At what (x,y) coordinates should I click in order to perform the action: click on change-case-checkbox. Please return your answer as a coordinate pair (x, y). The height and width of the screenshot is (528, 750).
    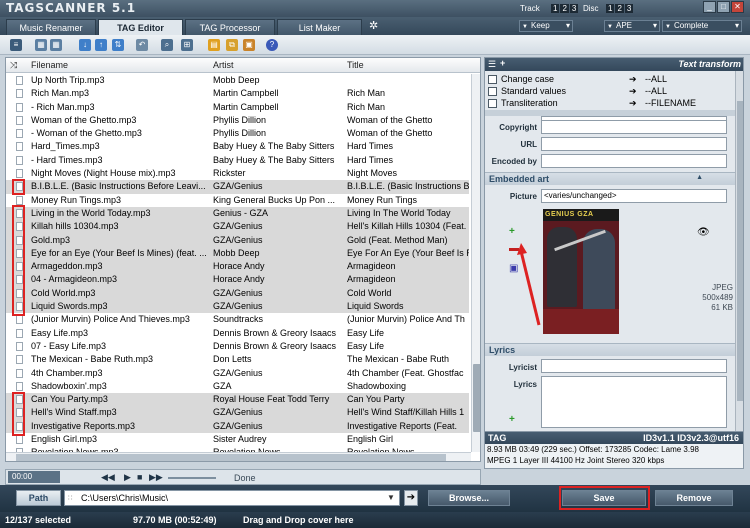
    Looking at the image, I should click on (492, 79).